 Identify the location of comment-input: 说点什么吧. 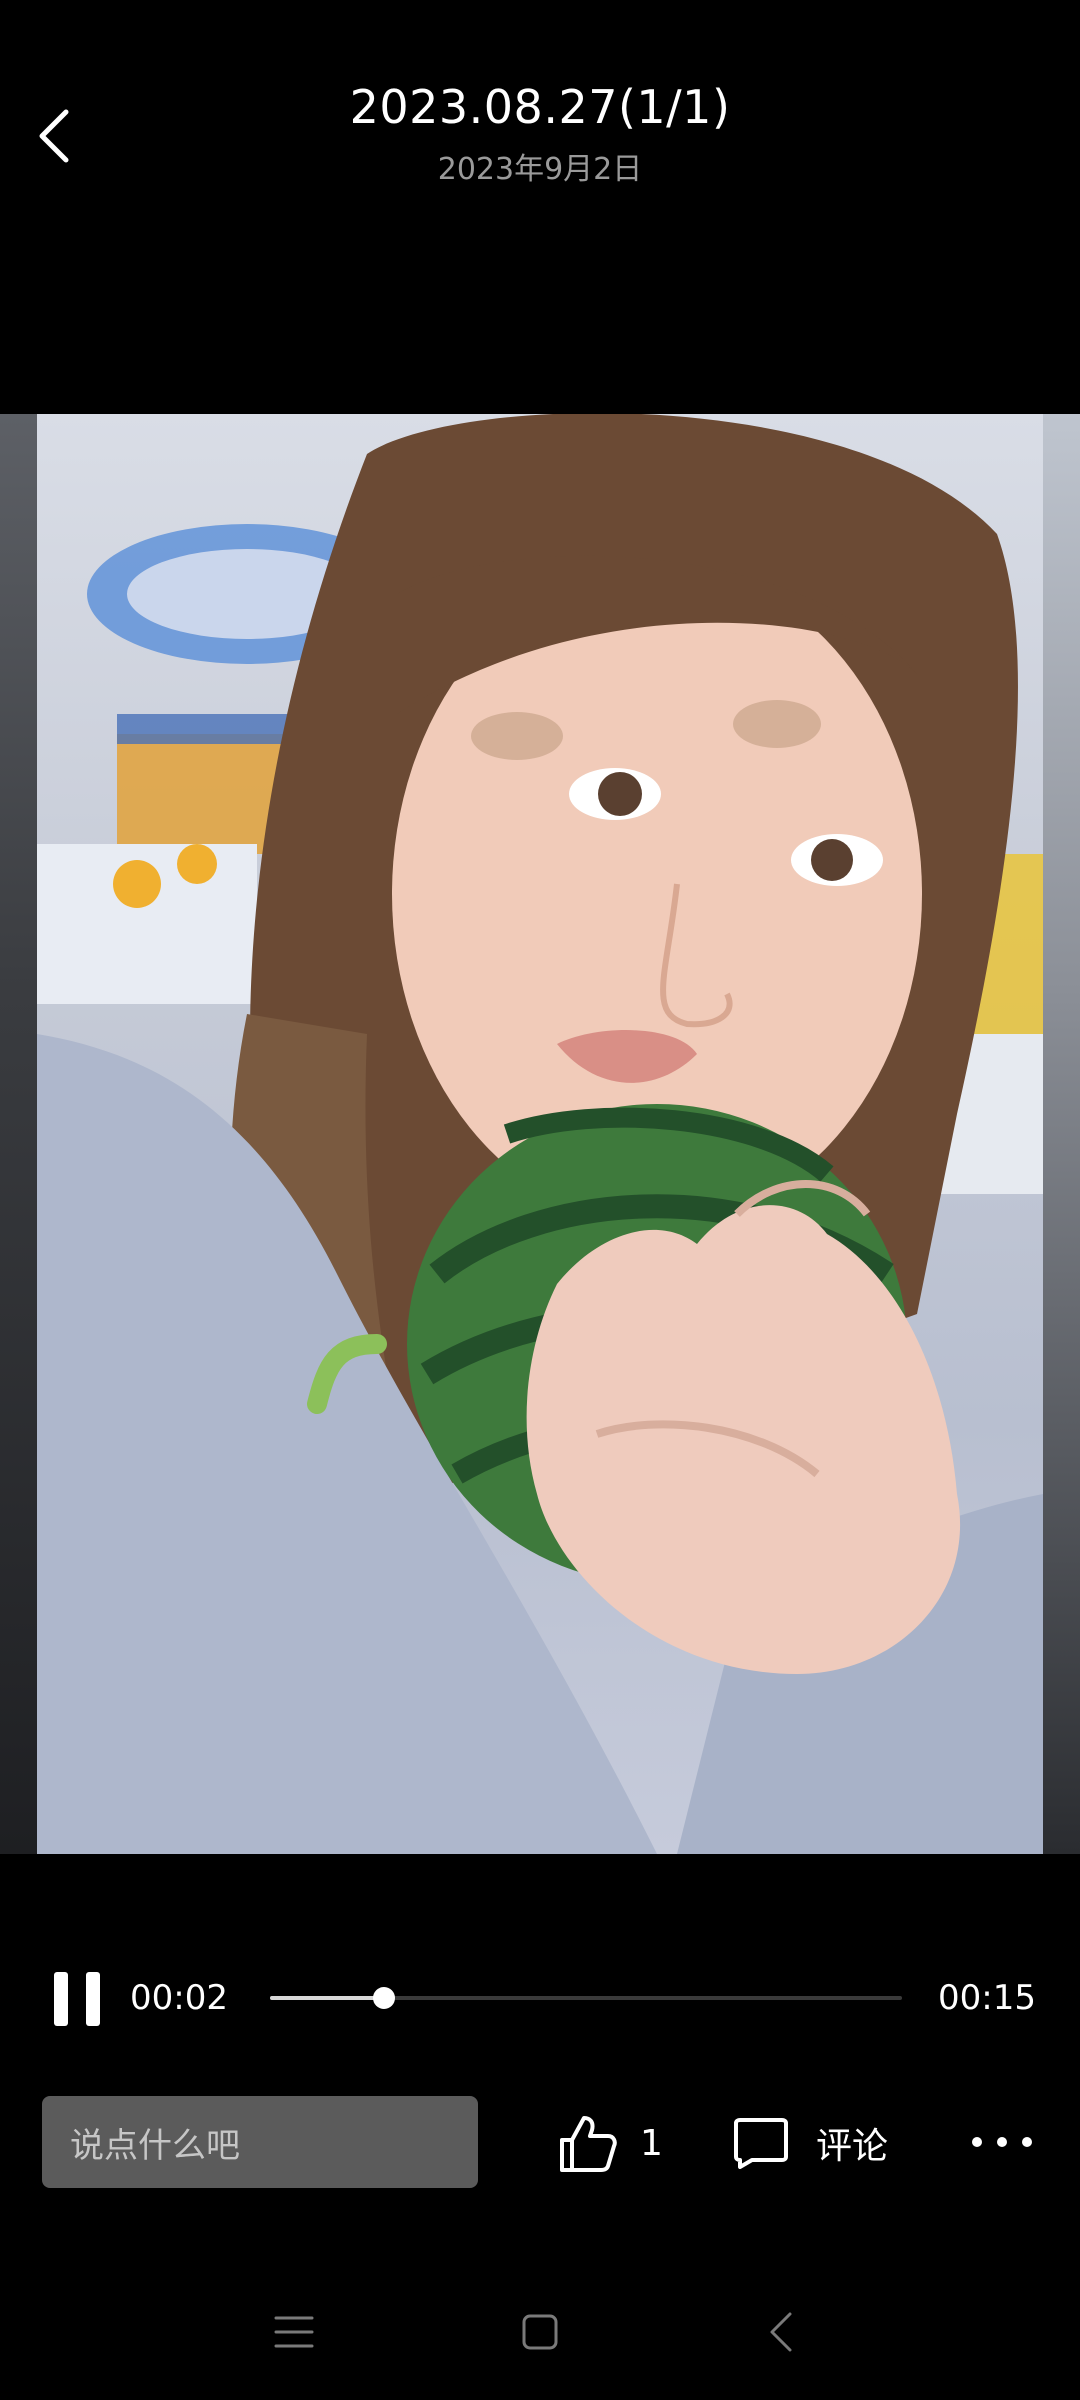
(260, 2142).